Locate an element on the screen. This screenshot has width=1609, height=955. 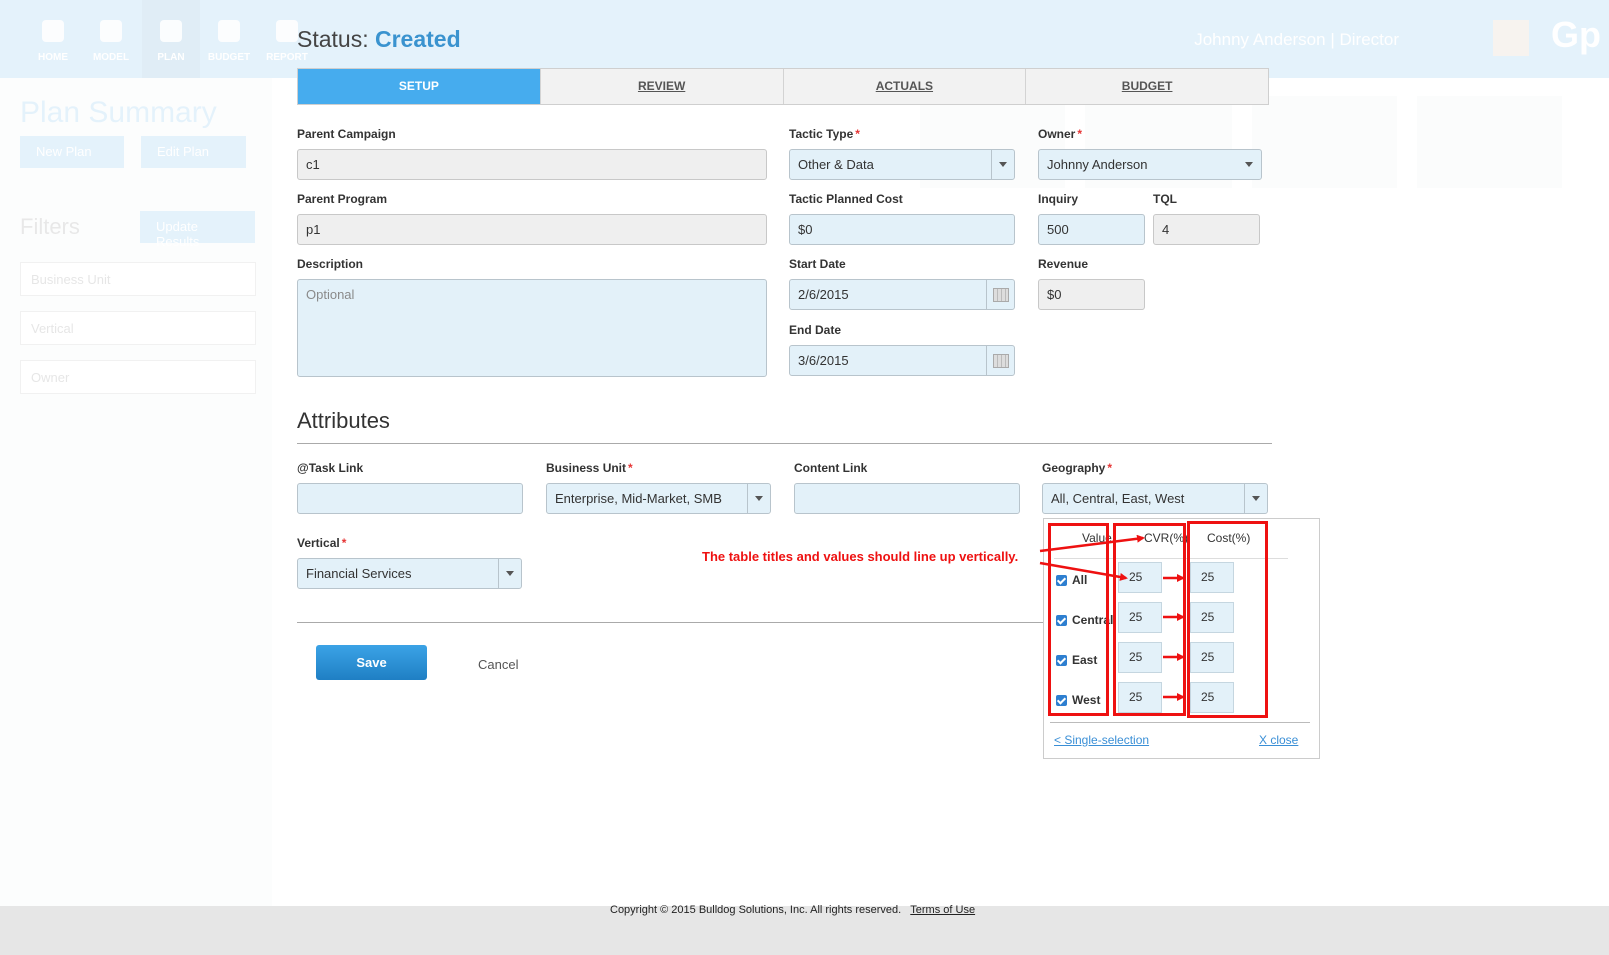
save-button: Save is located at coordinates (371, 662).